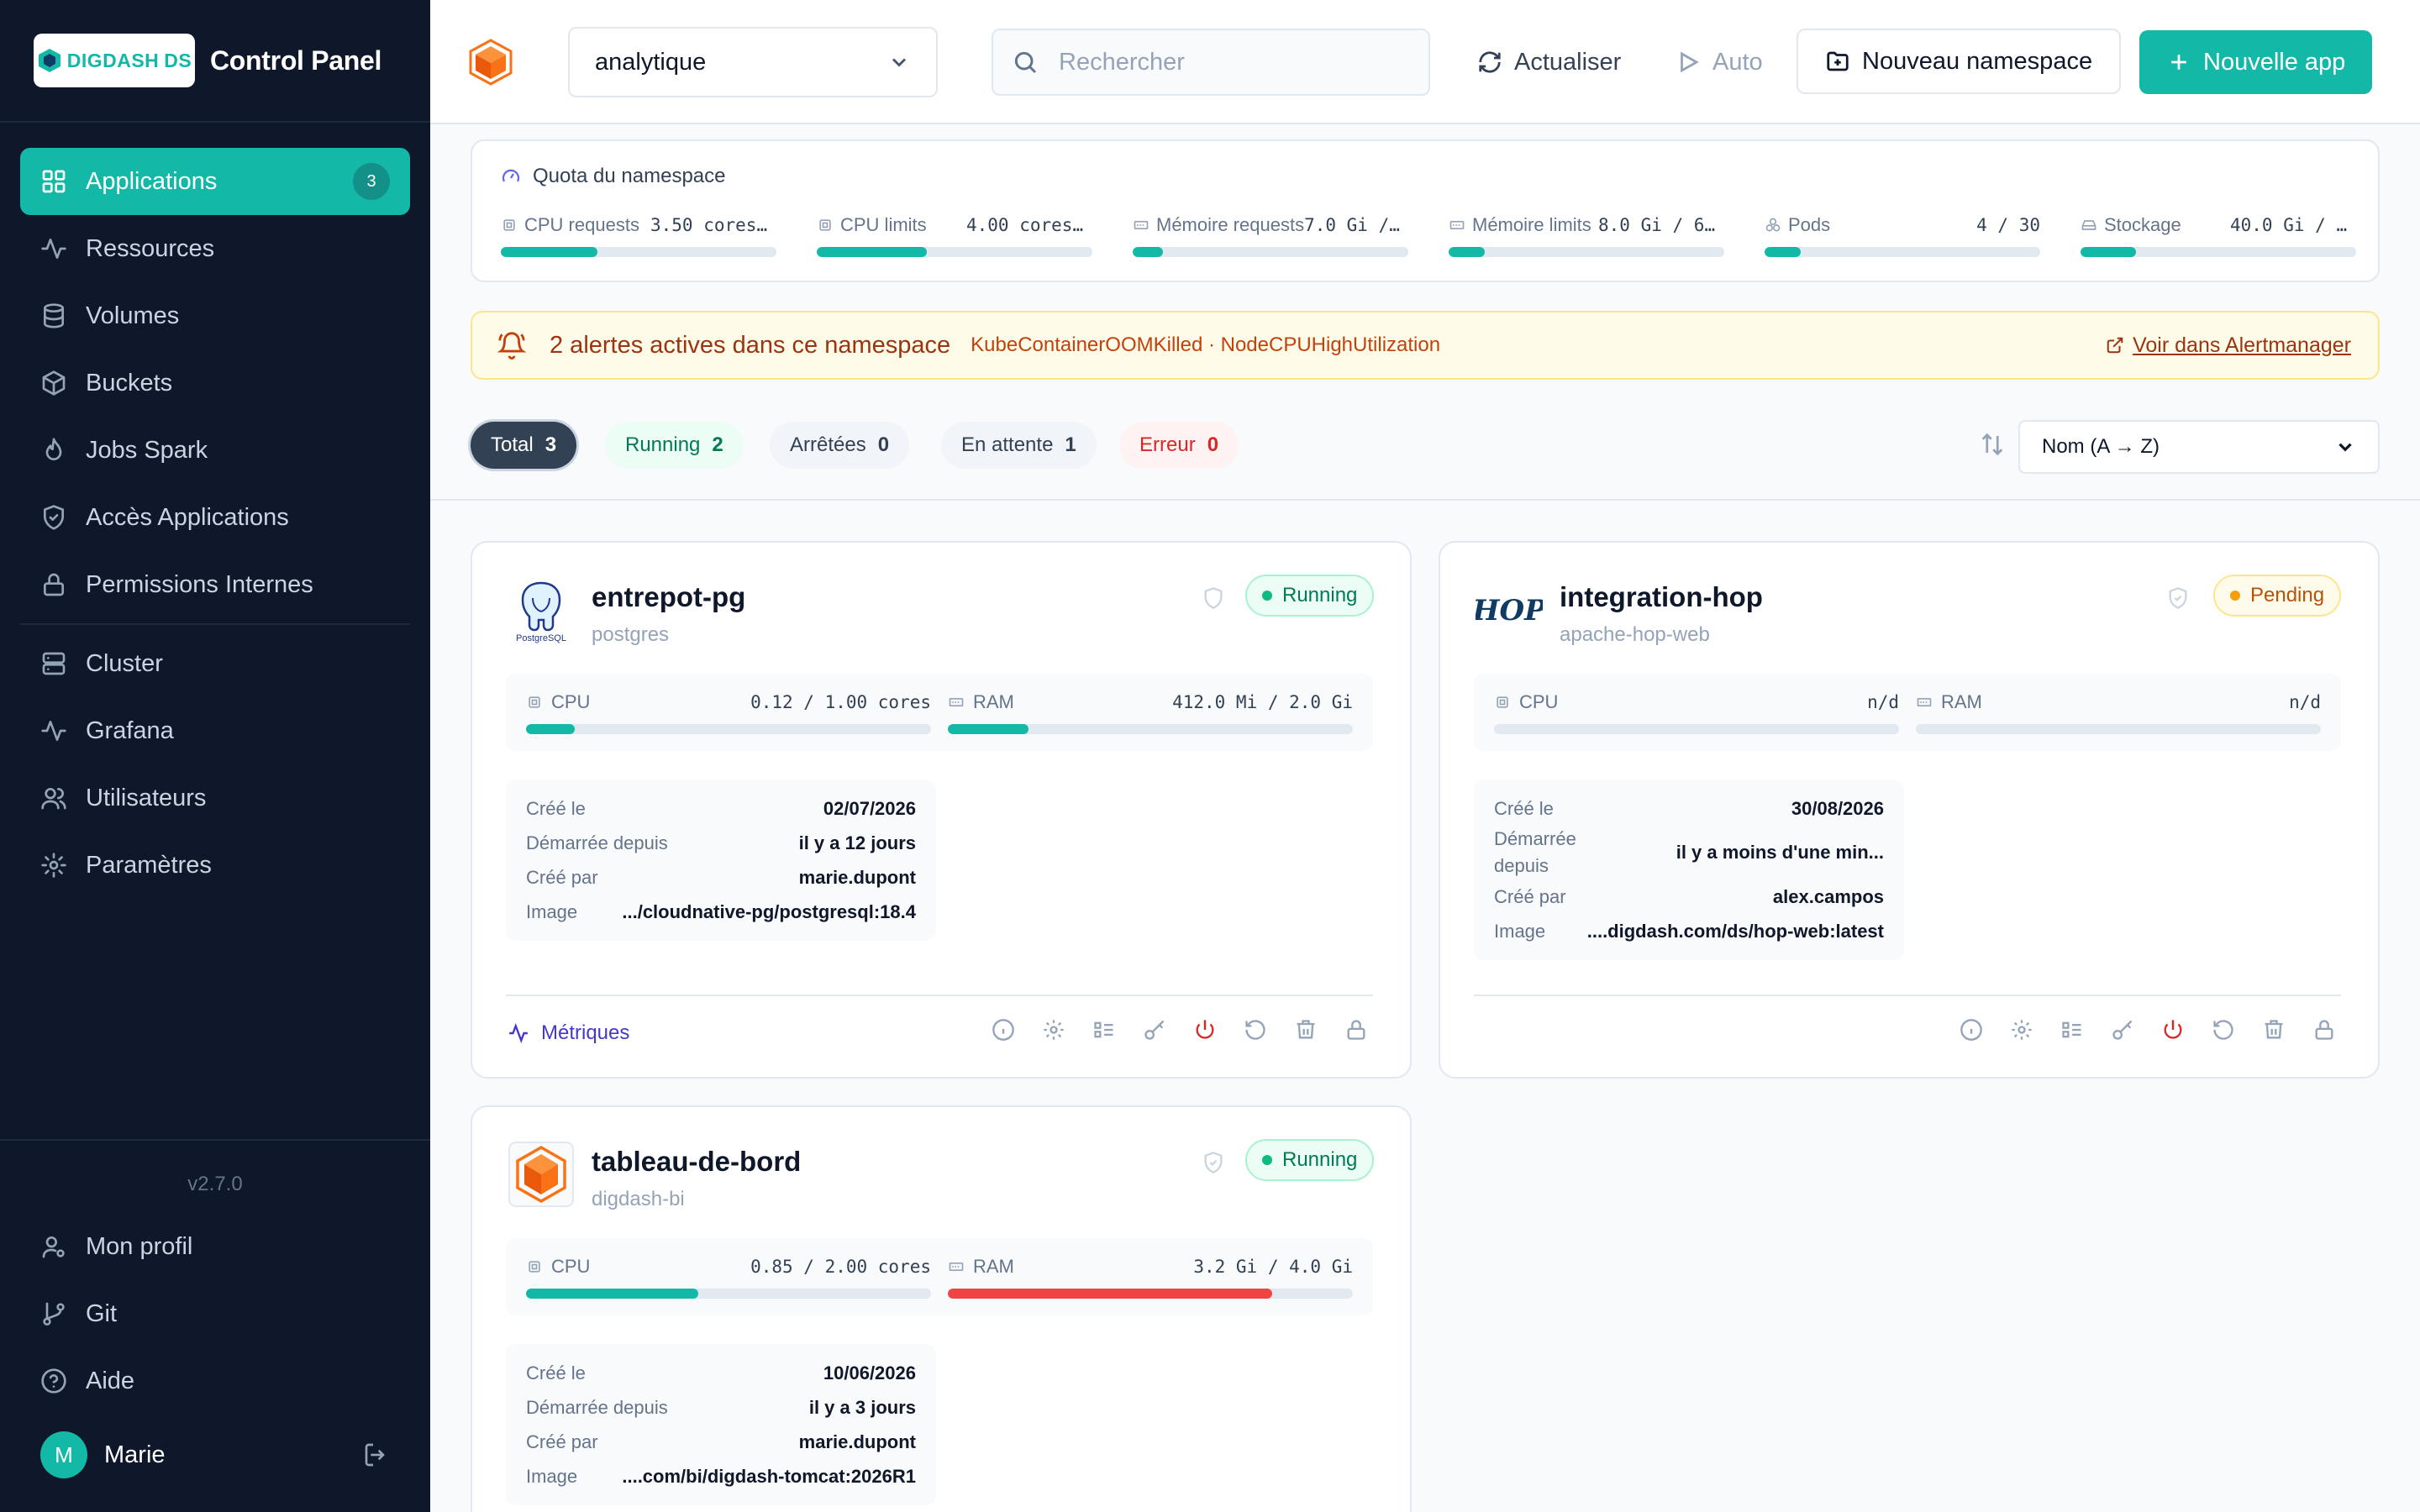 This screenshot has height=1512, width=2420. What do you see at coordinates (713, 225) in the screenshot?
I see `quota-value: 3.50 cores / 10.00 cores` at bounding box center [713, 225].